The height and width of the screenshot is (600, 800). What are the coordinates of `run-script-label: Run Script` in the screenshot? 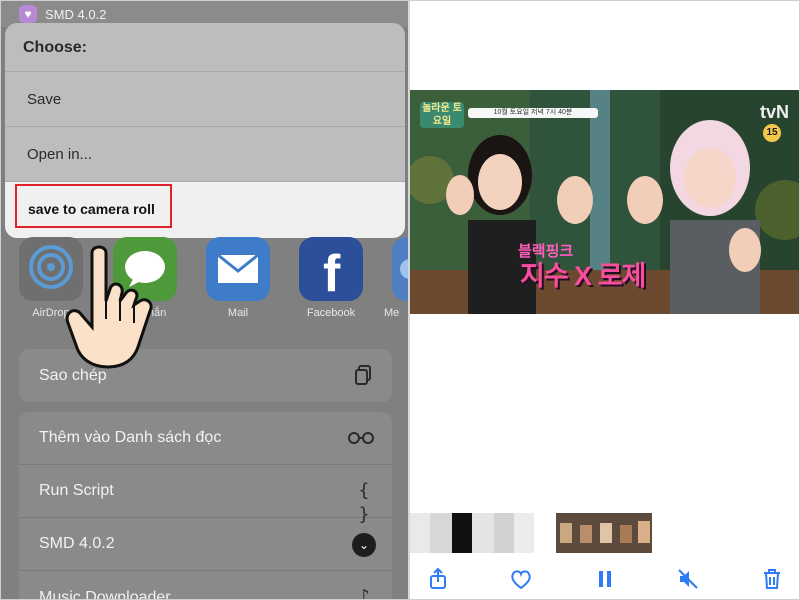 It's located at (76, 490).